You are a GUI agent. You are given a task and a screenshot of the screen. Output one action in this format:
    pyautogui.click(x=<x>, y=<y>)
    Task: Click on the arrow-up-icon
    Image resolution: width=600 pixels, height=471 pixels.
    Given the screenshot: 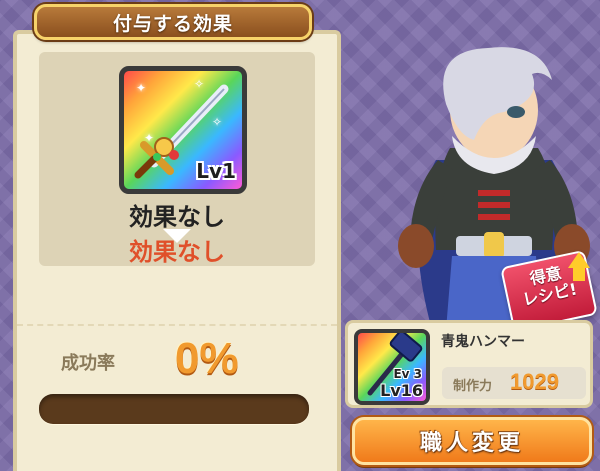 What is the action you would take?
    pyautogui.click(x=579, y=260)
    